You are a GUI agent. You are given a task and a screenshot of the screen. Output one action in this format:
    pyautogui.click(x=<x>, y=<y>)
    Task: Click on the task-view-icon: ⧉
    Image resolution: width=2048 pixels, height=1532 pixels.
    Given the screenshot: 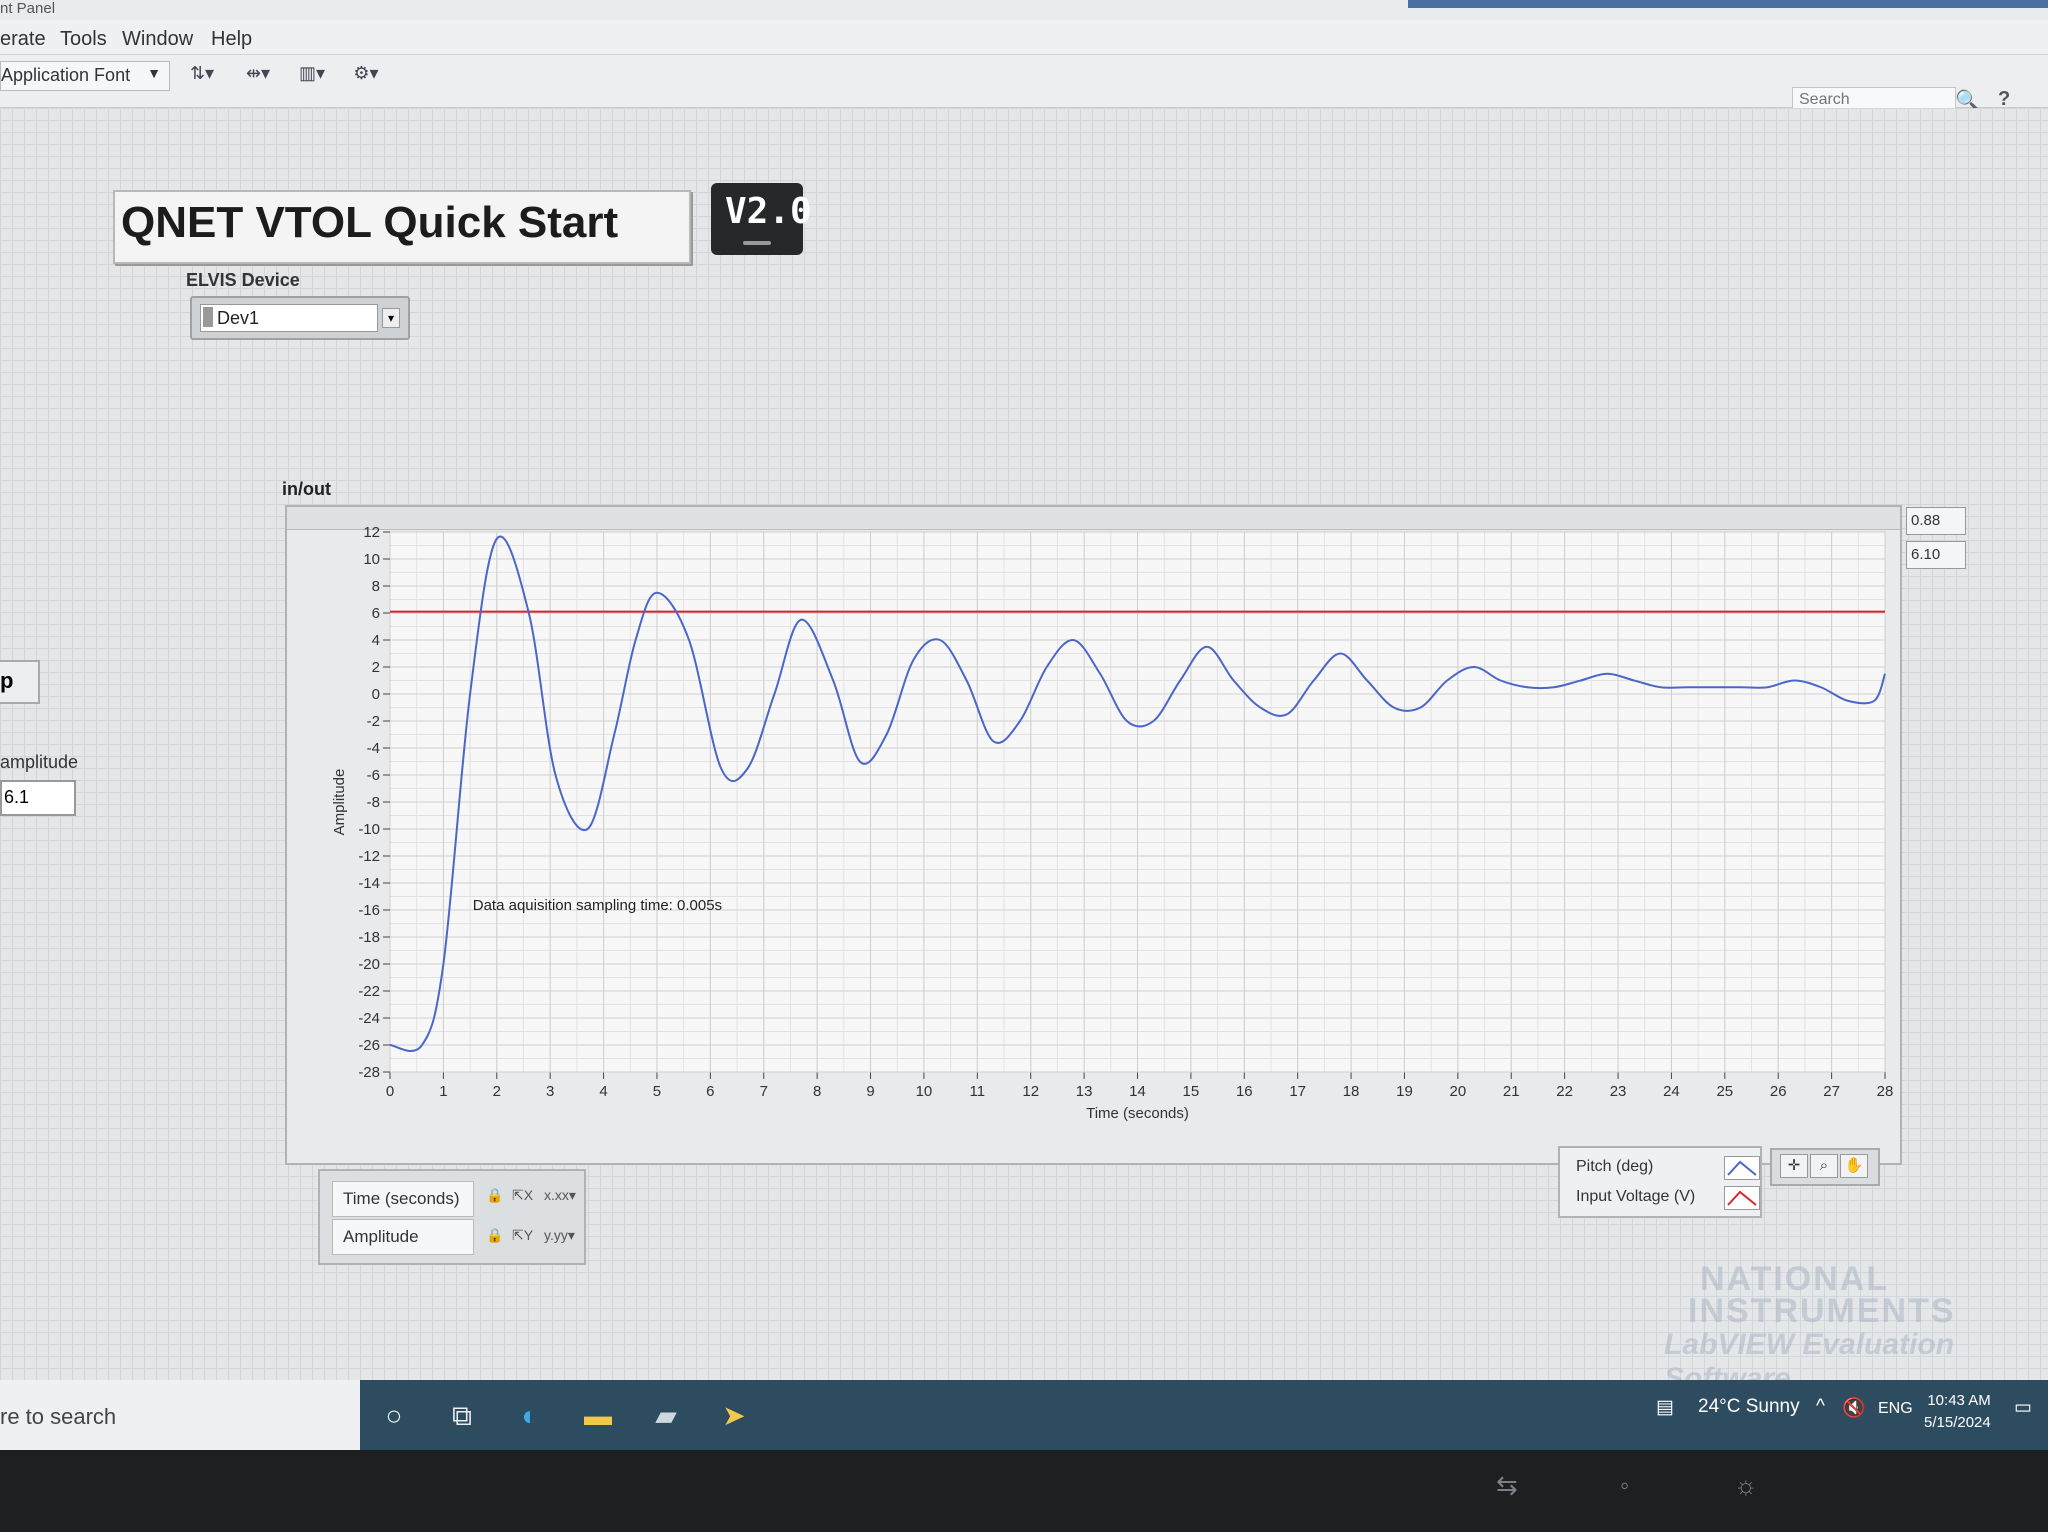 What is the action you would take?
    pyautogui.click(x=462, y=1416)
    